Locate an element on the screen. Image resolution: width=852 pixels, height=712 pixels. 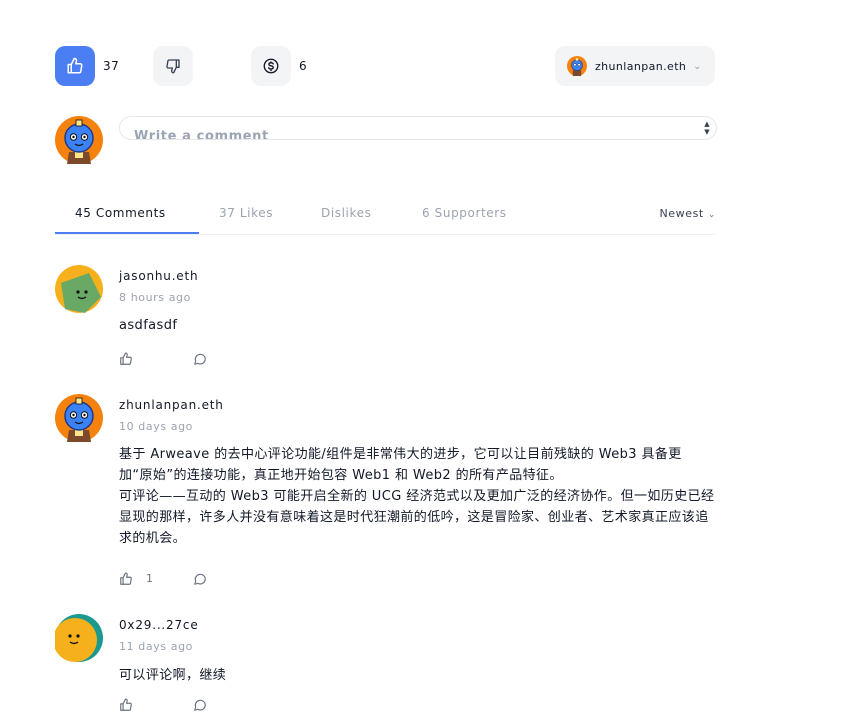
scroll-stepper: ▲ ▼ is located at coordinates (707, 128).